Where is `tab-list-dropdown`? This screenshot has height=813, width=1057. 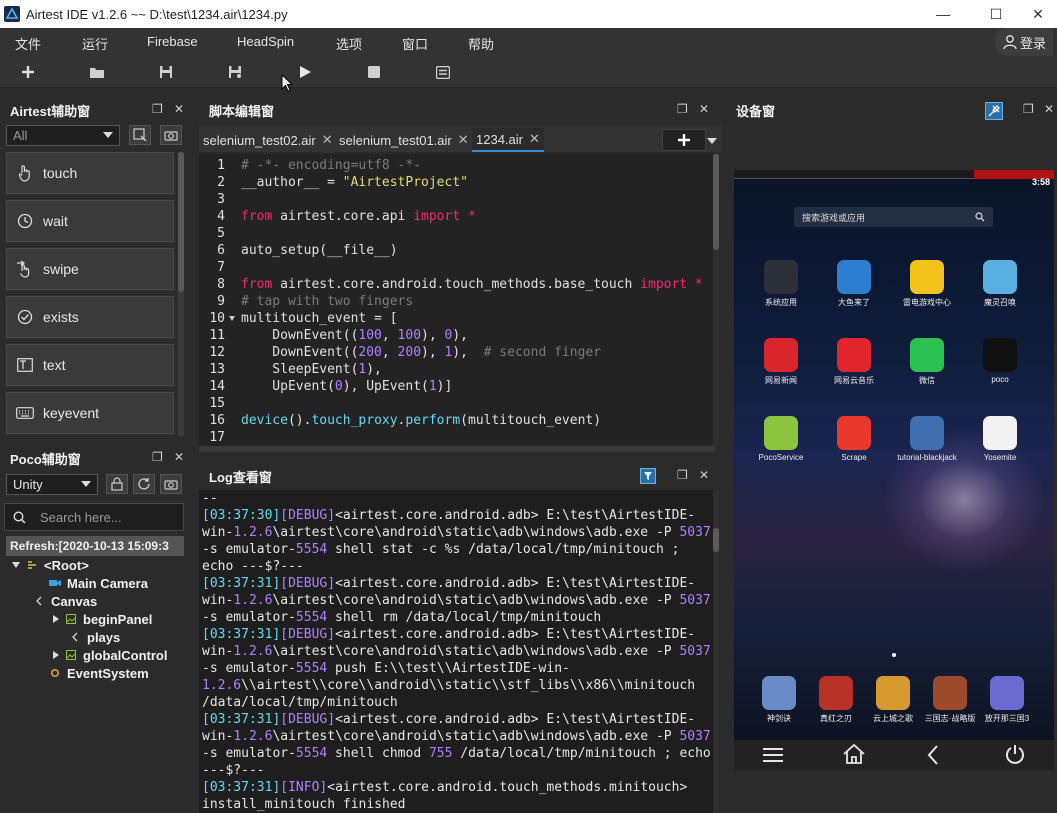
tab-list-dropdown is located at coordinates (712, 141).